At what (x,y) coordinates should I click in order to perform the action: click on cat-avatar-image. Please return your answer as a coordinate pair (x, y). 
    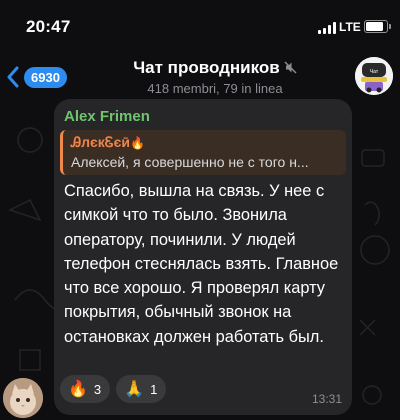
    Looking at the image, I should click on (23, 398).